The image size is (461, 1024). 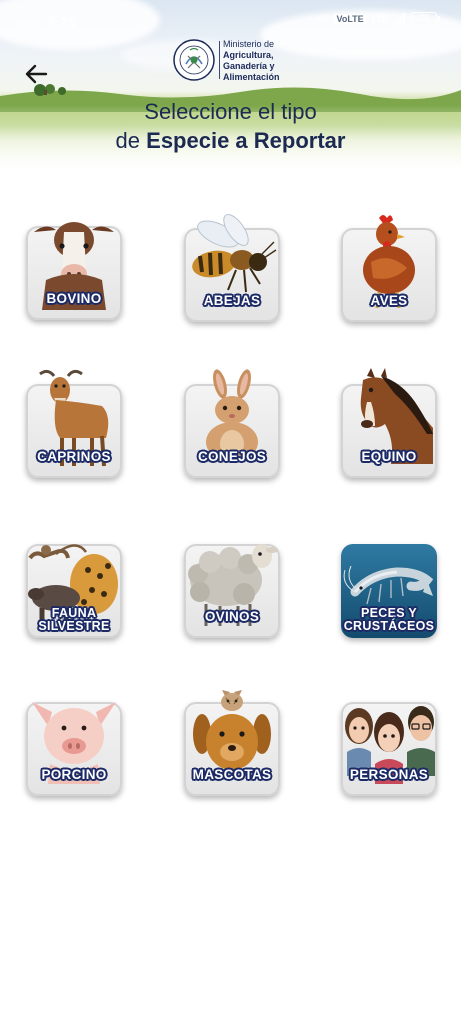 What do you see at coordinates (74, 298) in the screenshot?
I see `species-label: BOVINO` at bounding box center [74, 298].